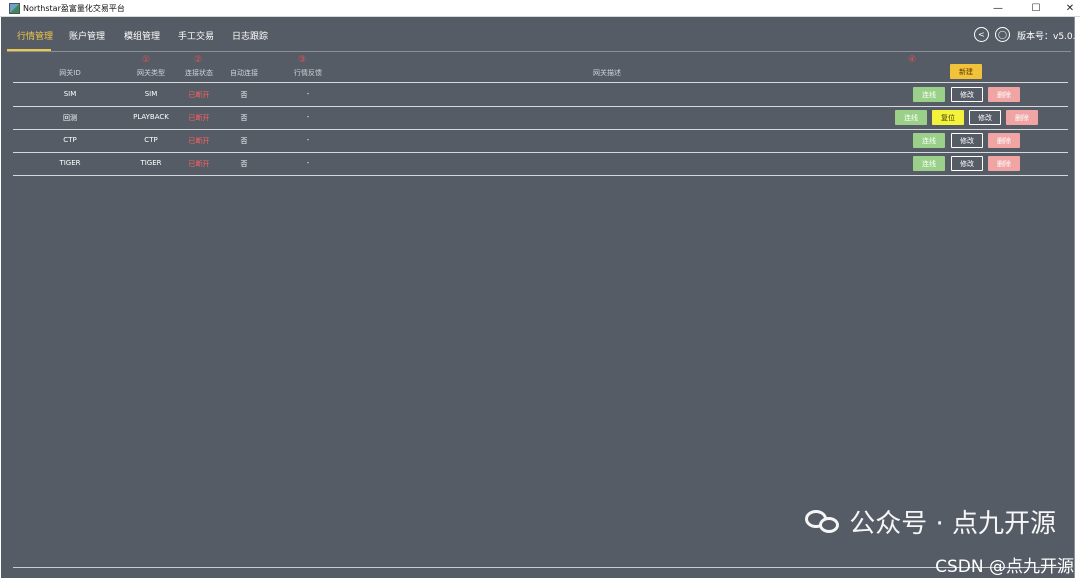 The image size is (1080, 581). What do you see at coordinates (1036, 8) in the screenshot?
I see `maximize-icon: ☐` at bounding box center [1036, 8].